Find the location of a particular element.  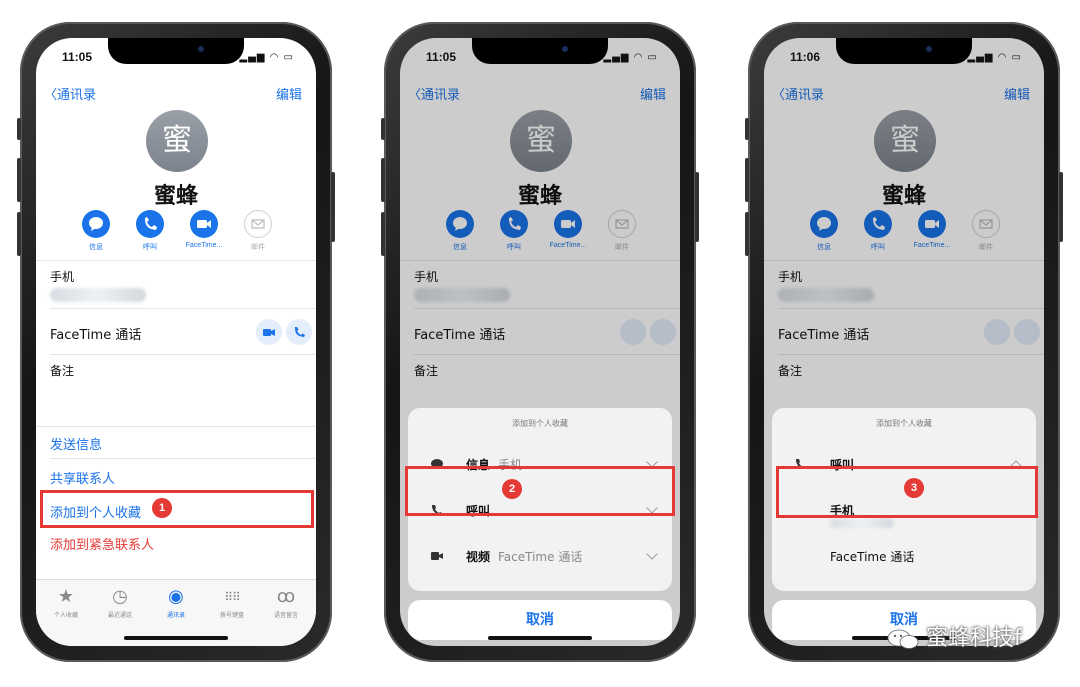

sheet-row-video: 视频 FaceTime 通话 is located at coordinates (540, 556).